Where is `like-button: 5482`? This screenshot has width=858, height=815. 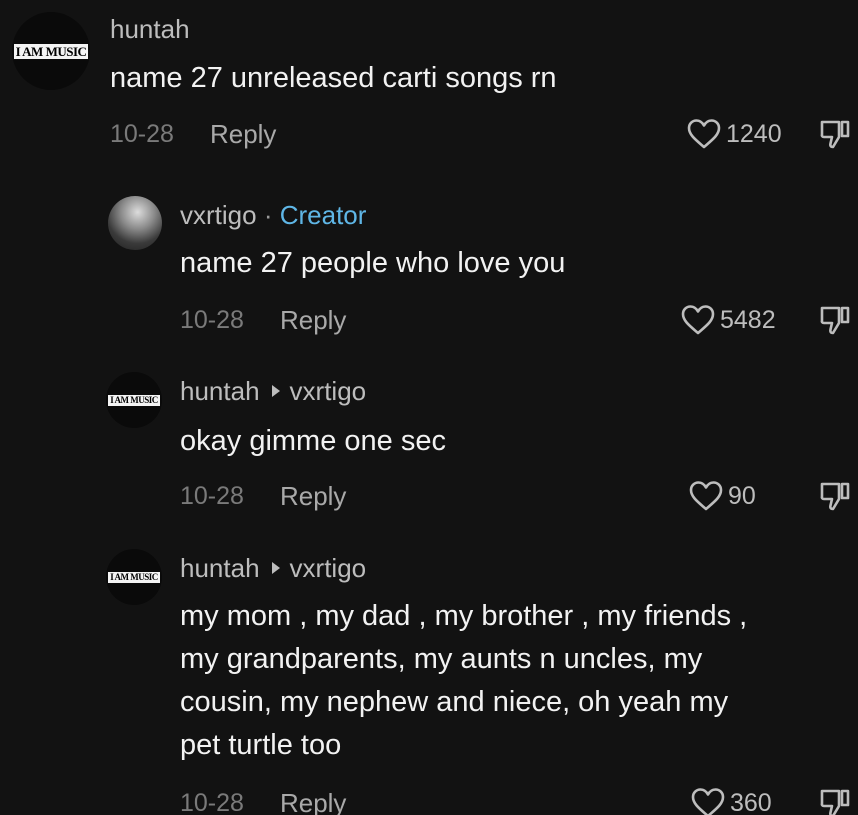 like-button: 5482 is located at coordinates (728, 320).